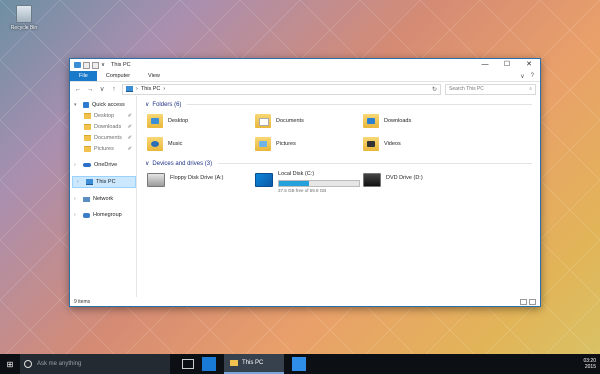 The height and width of the screenshot is (374, 600). What do you see at coordinates (90, 89) in the screenshot?
I see `forward-button: →` at bounding box center [90, 89].